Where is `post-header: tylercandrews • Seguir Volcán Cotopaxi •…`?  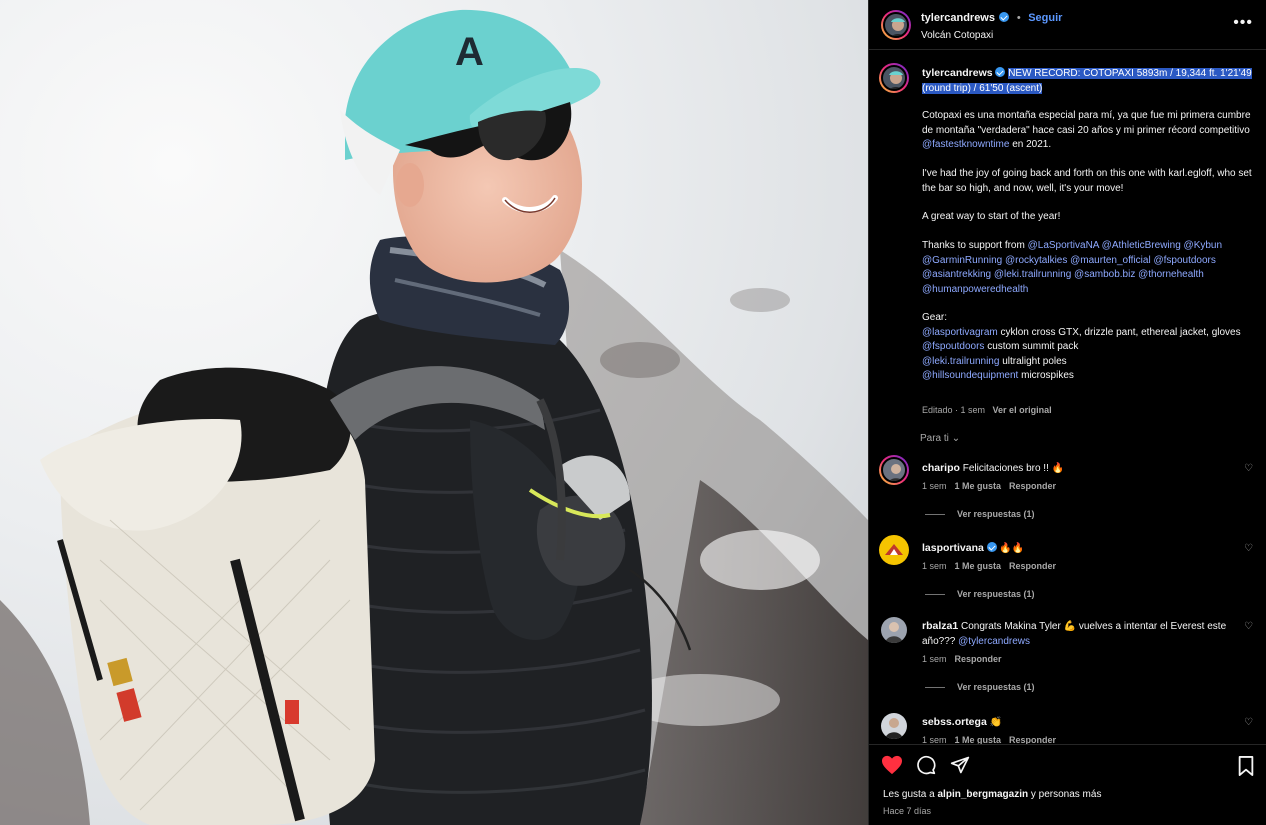
post-header: tylercandrews • Seguir Volcán Cotopaxi •… is located at coordinates (1067, 25).